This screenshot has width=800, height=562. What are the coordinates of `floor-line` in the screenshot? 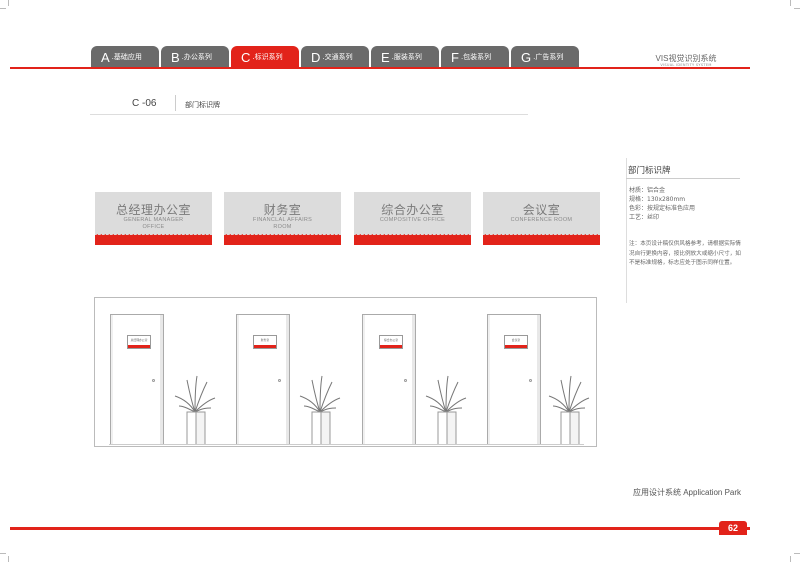 It's located at (346, 444).